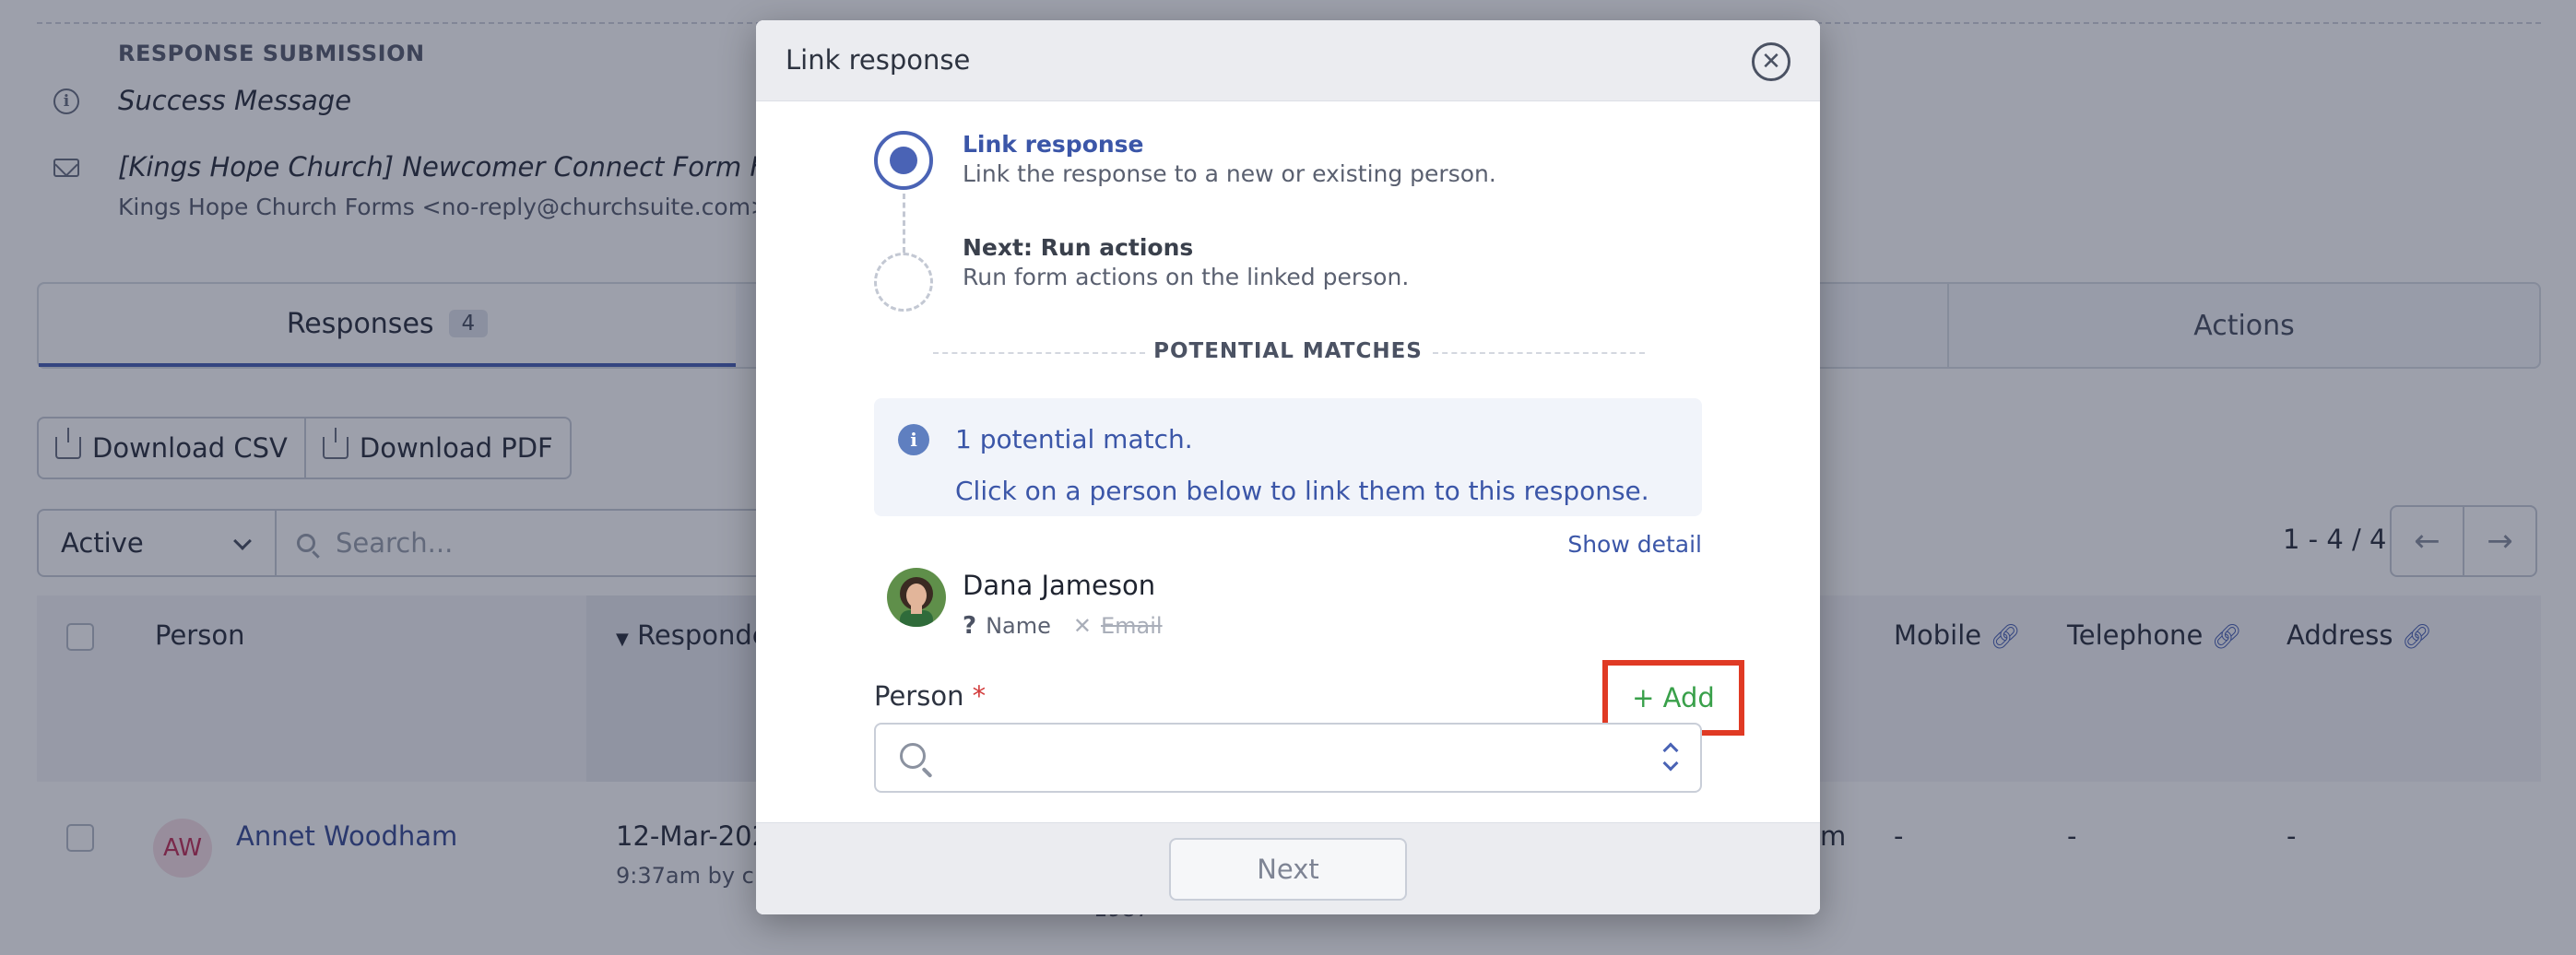 The width and height of the screenshot is (2576, 955). Describe the element at coordinates (903, 282) in the screenshot. I see `step-pending-icon` at that location.